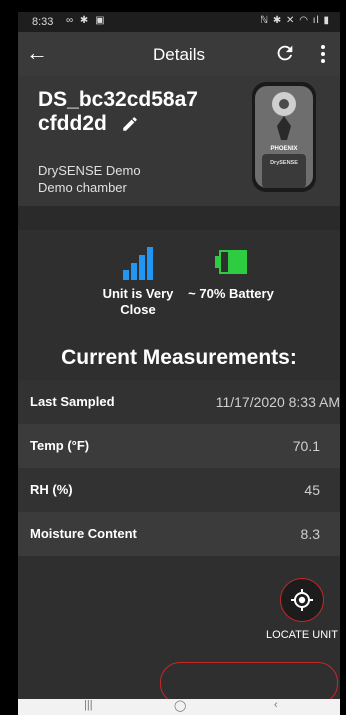 The image size is (346, 715). Describe the element at coordinates (302, 635) in the screenshot. I see `locate-unit-label: LOCATE UNIT` at that location.